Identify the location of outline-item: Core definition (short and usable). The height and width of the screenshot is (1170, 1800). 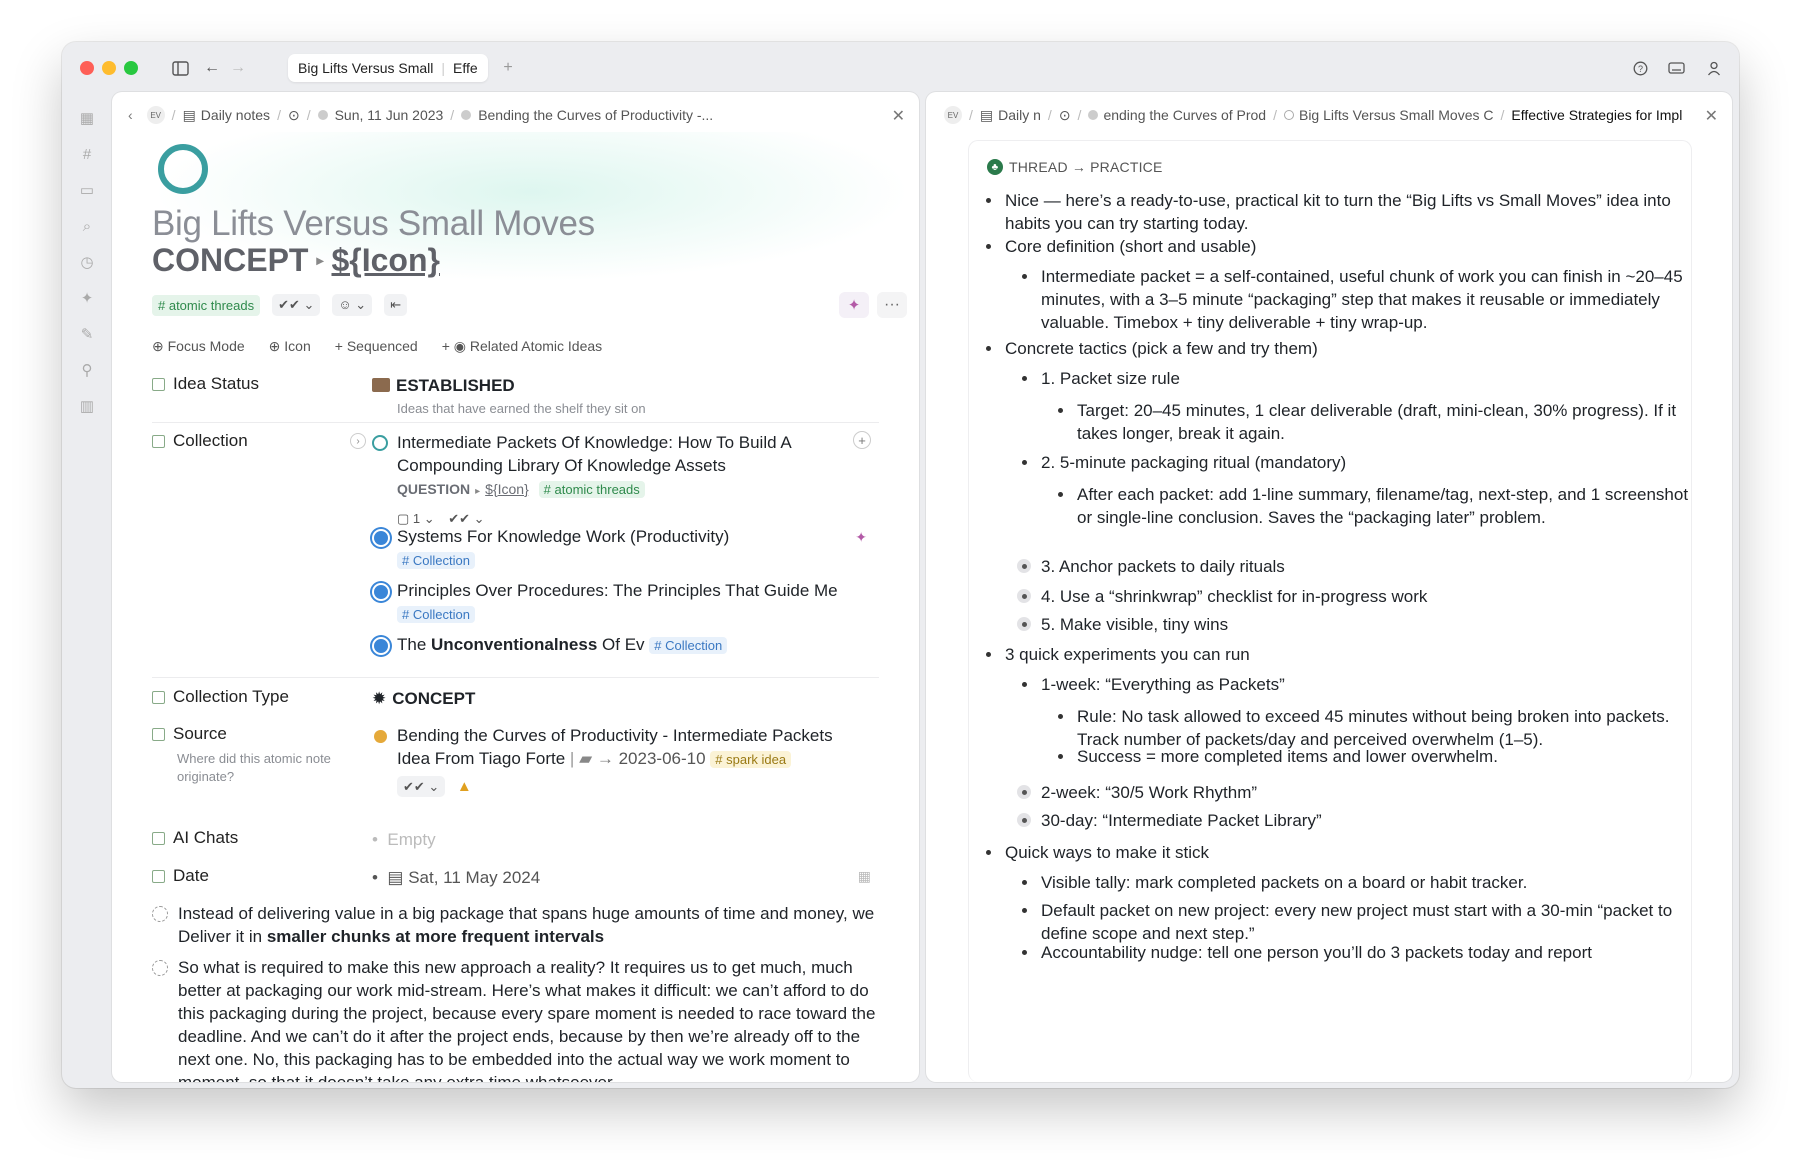
(1347, 246).